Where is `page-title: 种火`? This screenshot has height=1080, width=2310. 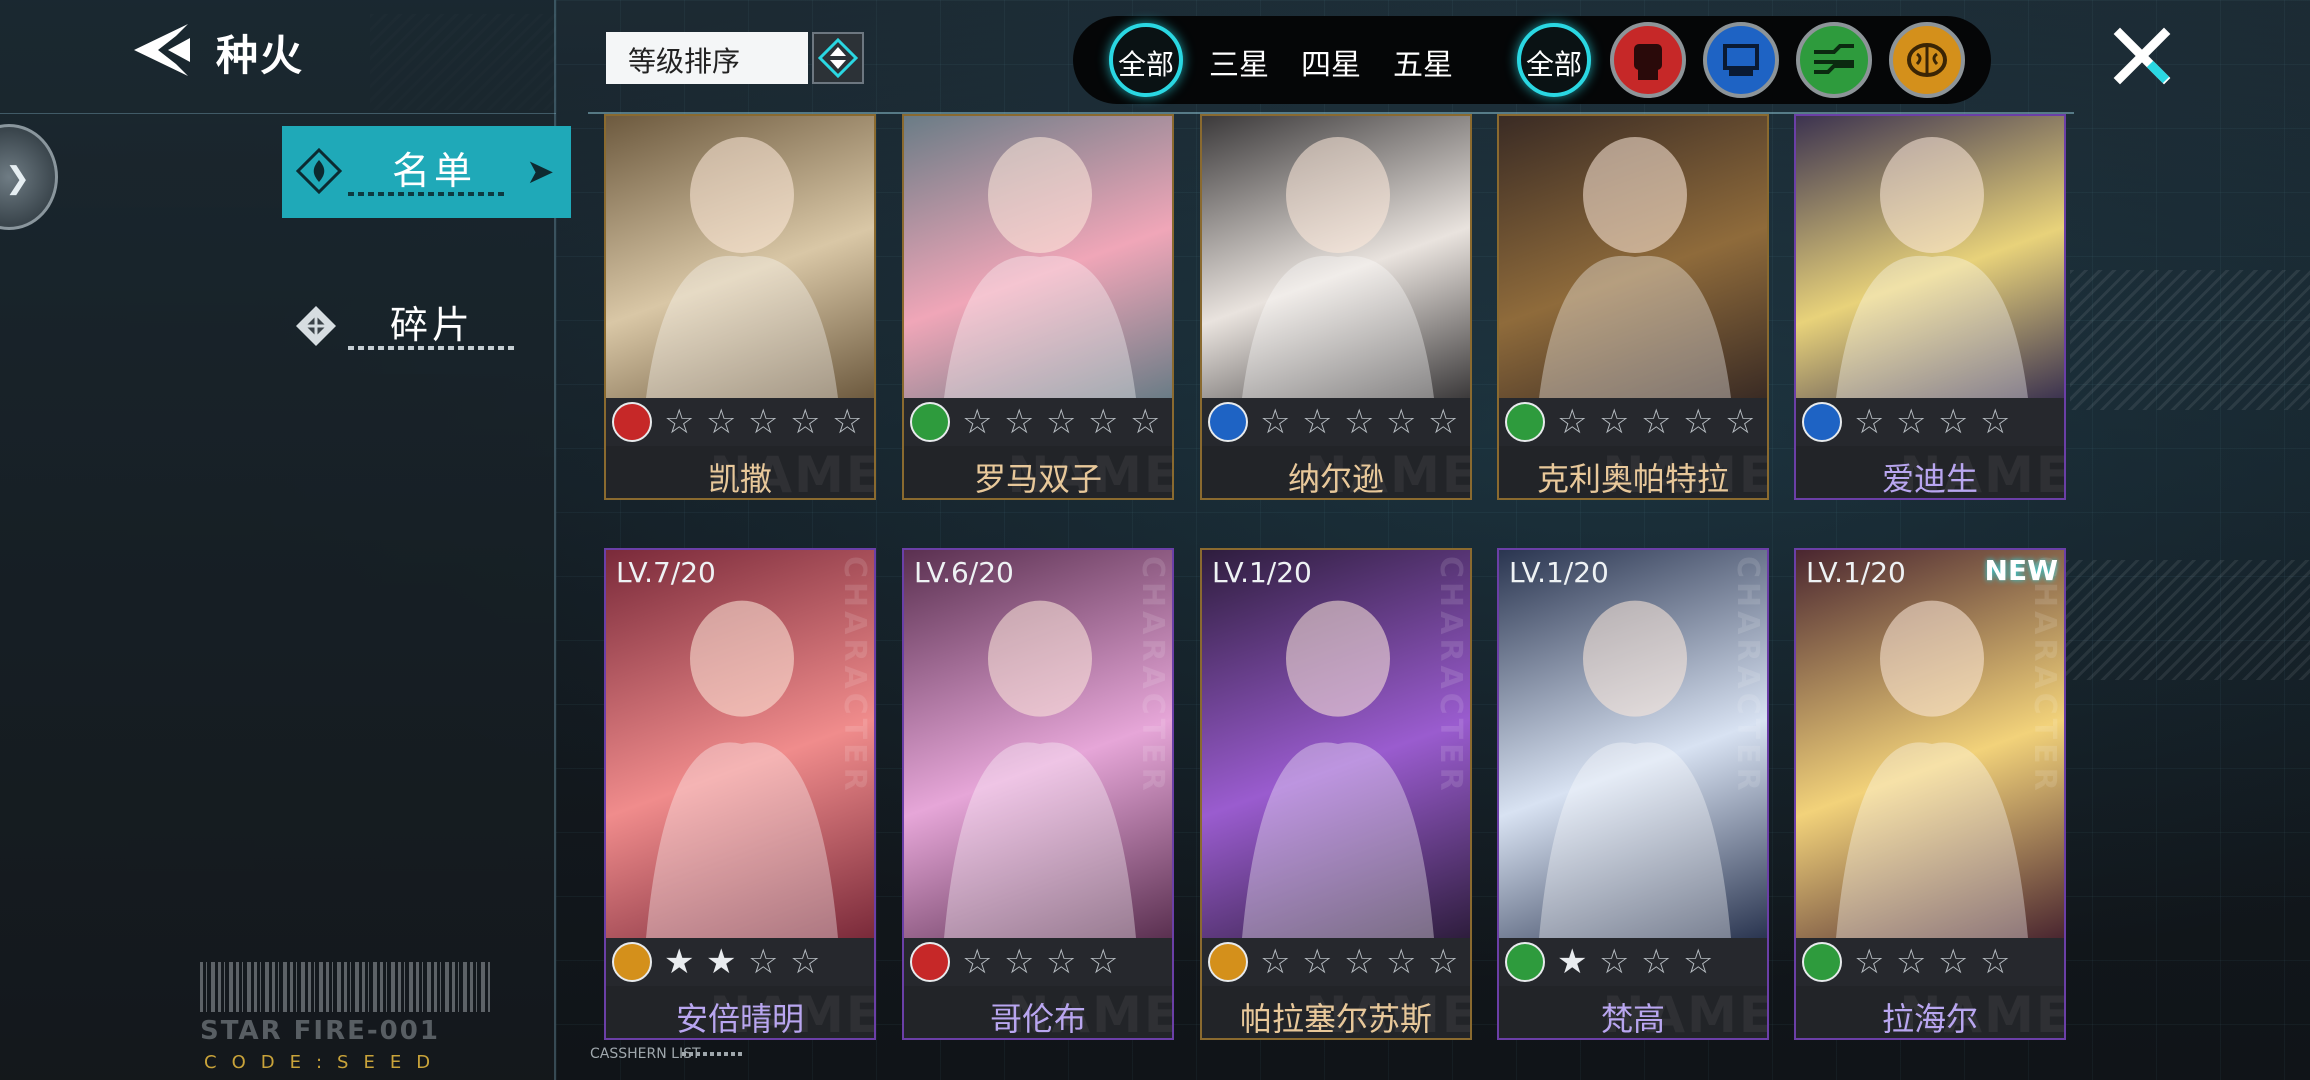
page-title: 种火 is located at coordinates (260, 55).